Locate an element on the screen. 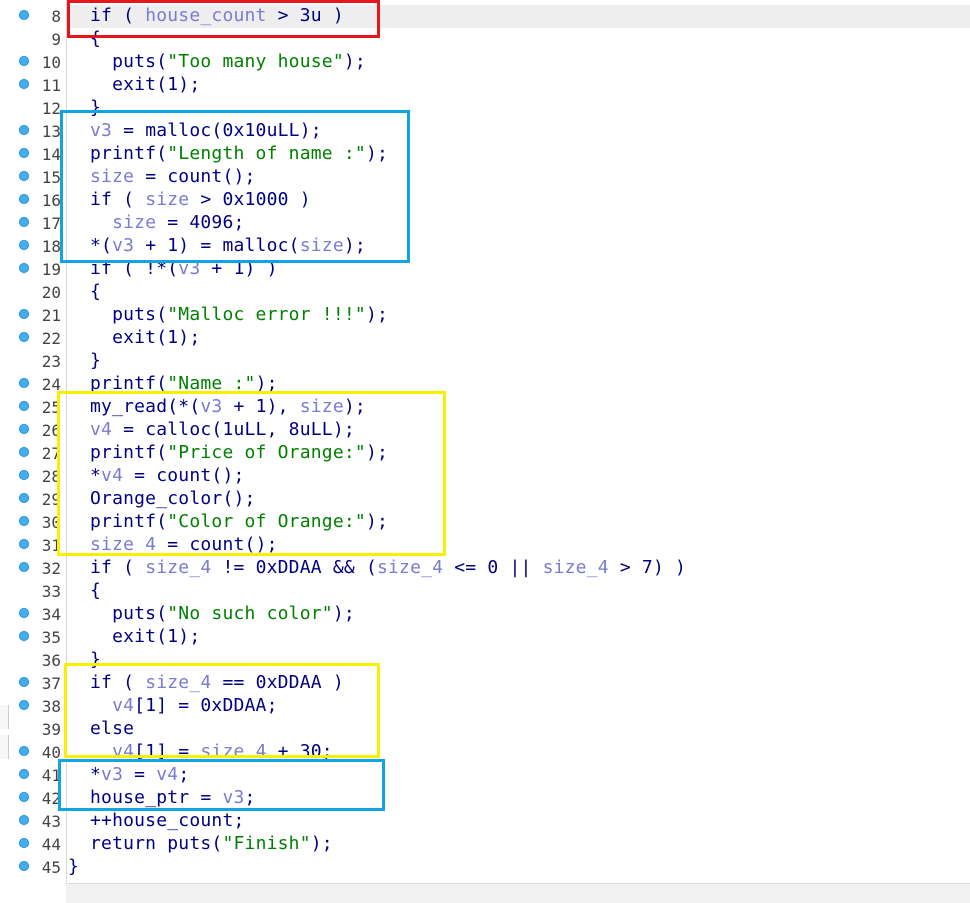 The width and height of the screenshot is (970, 903). code-token: if ( !*( is located at coordinates (134, 268).